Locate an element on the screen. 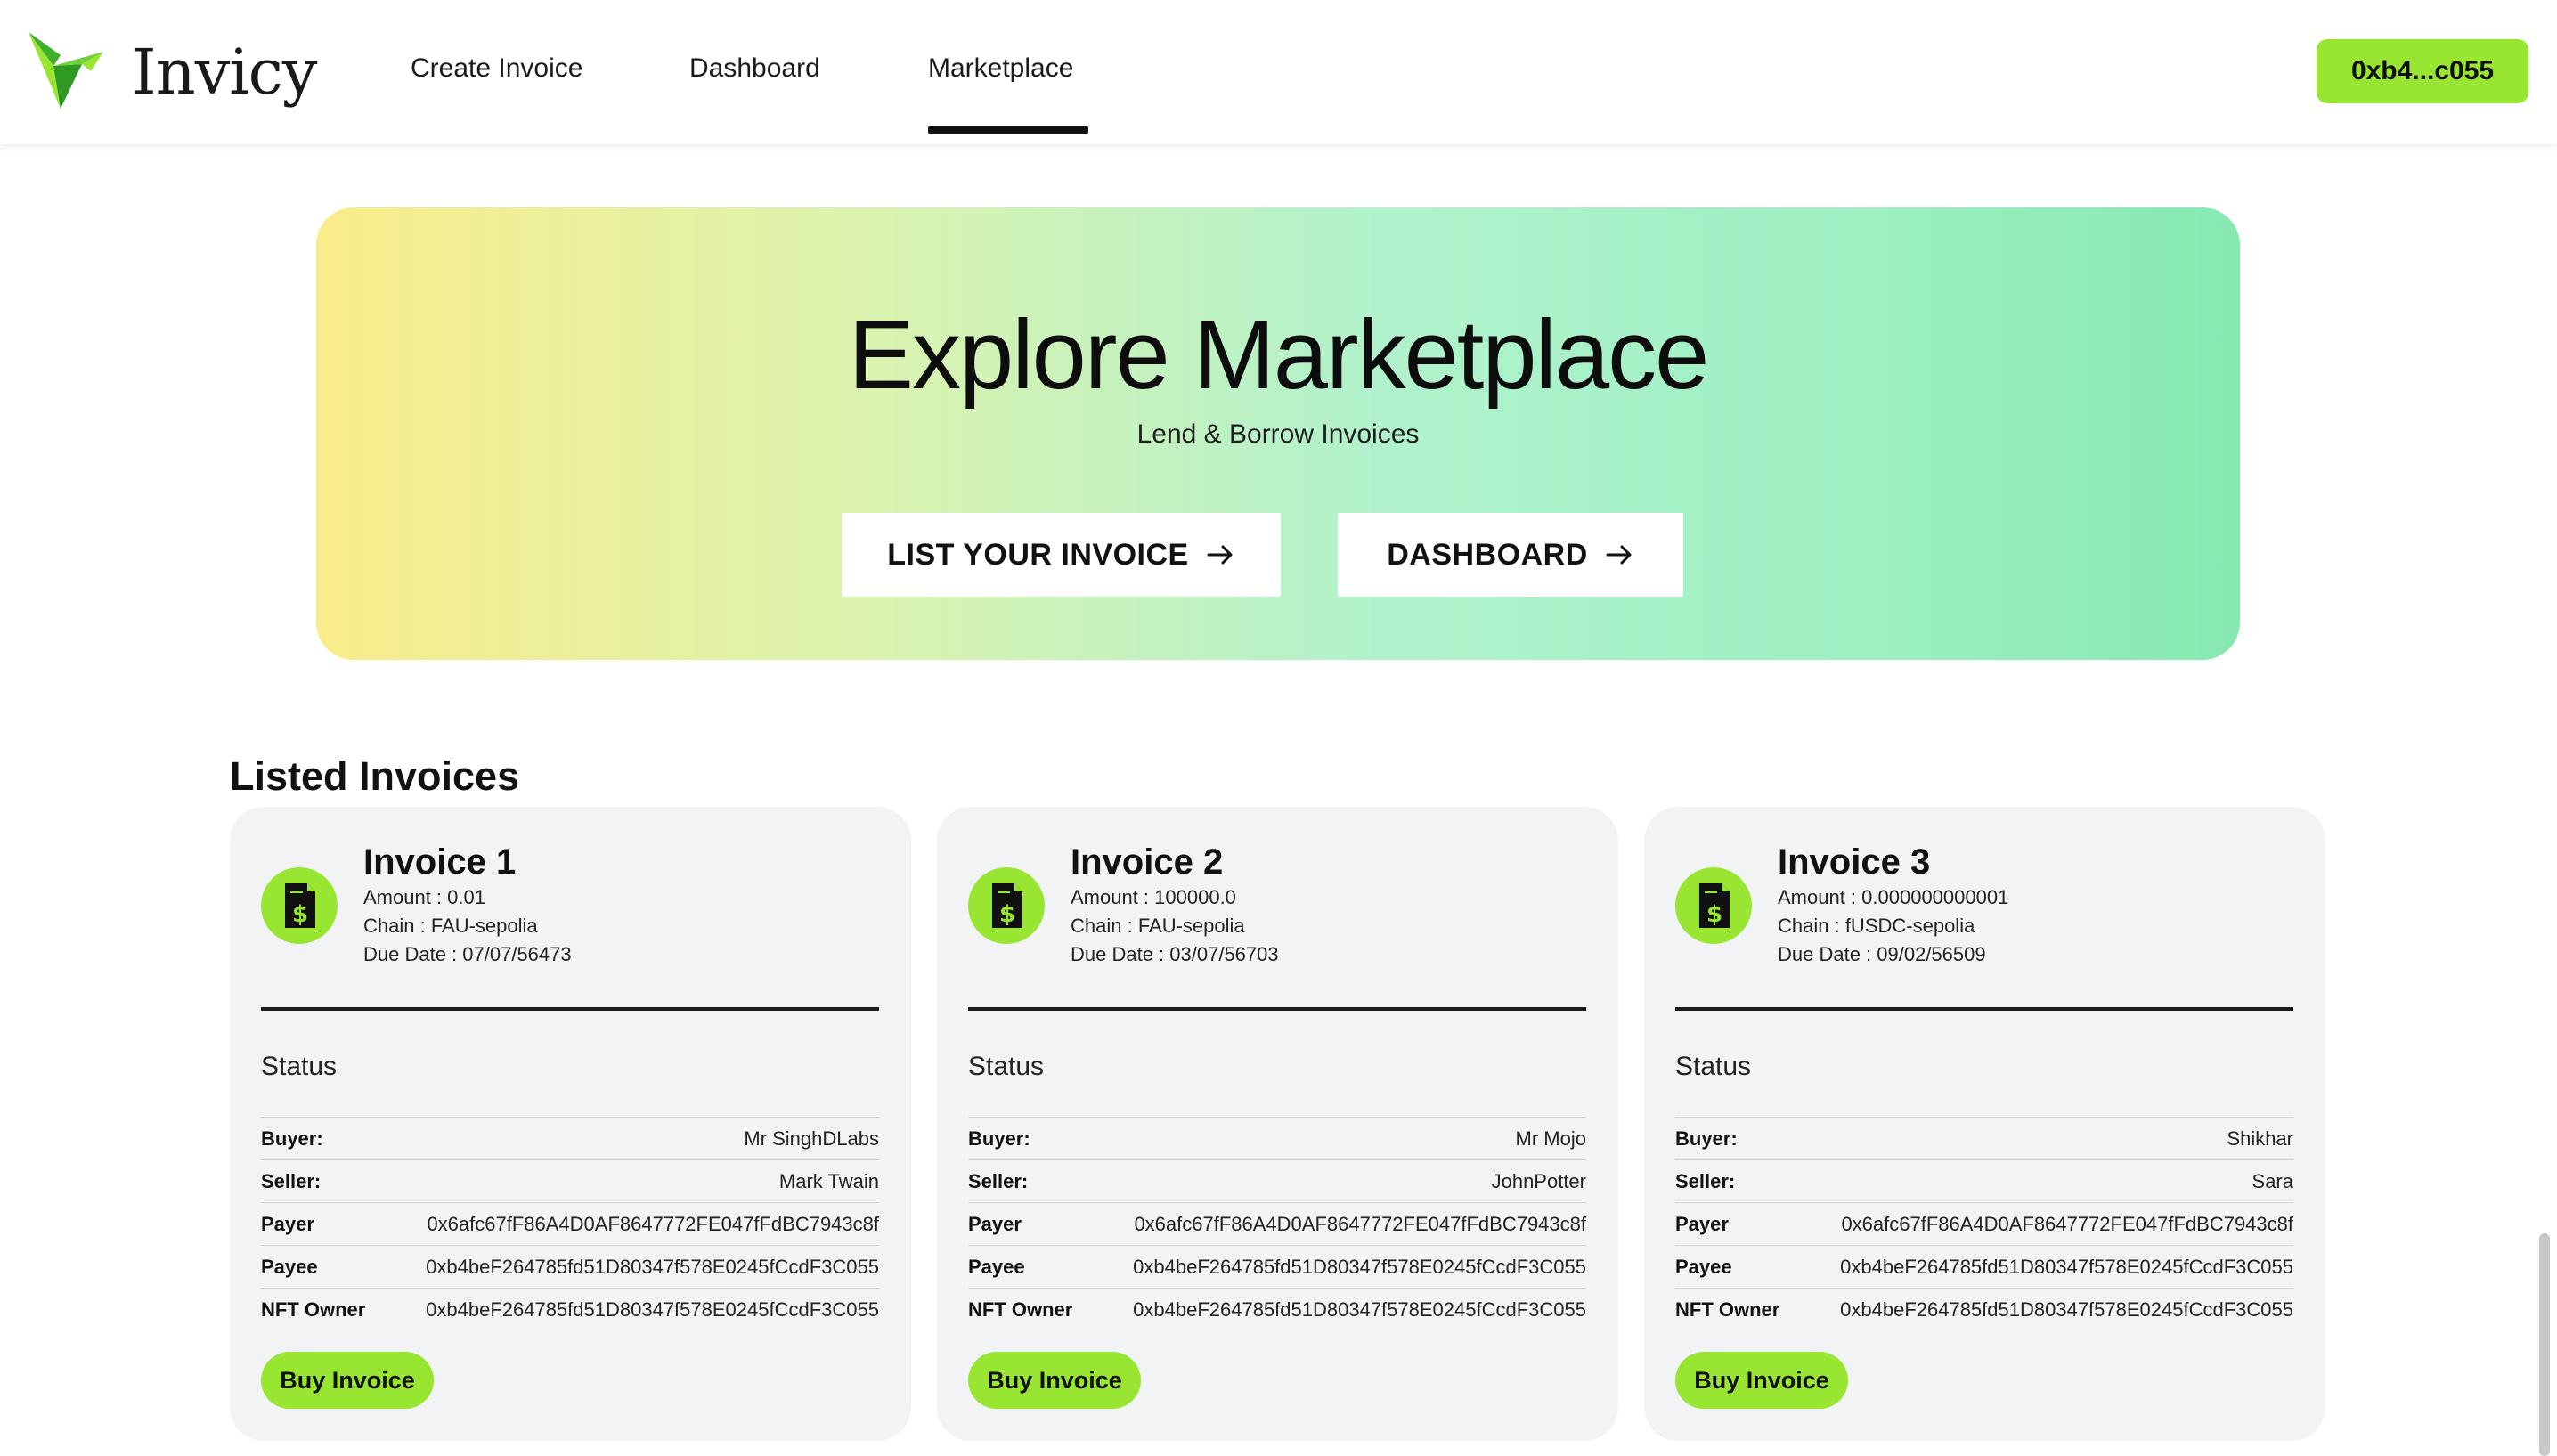  nav-create-invoice: Create Invoice is located at coordinates (497, 68).